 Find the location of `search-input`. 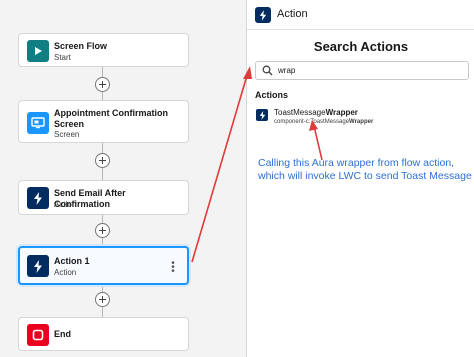

search-input is located at coordinates (368, 70).